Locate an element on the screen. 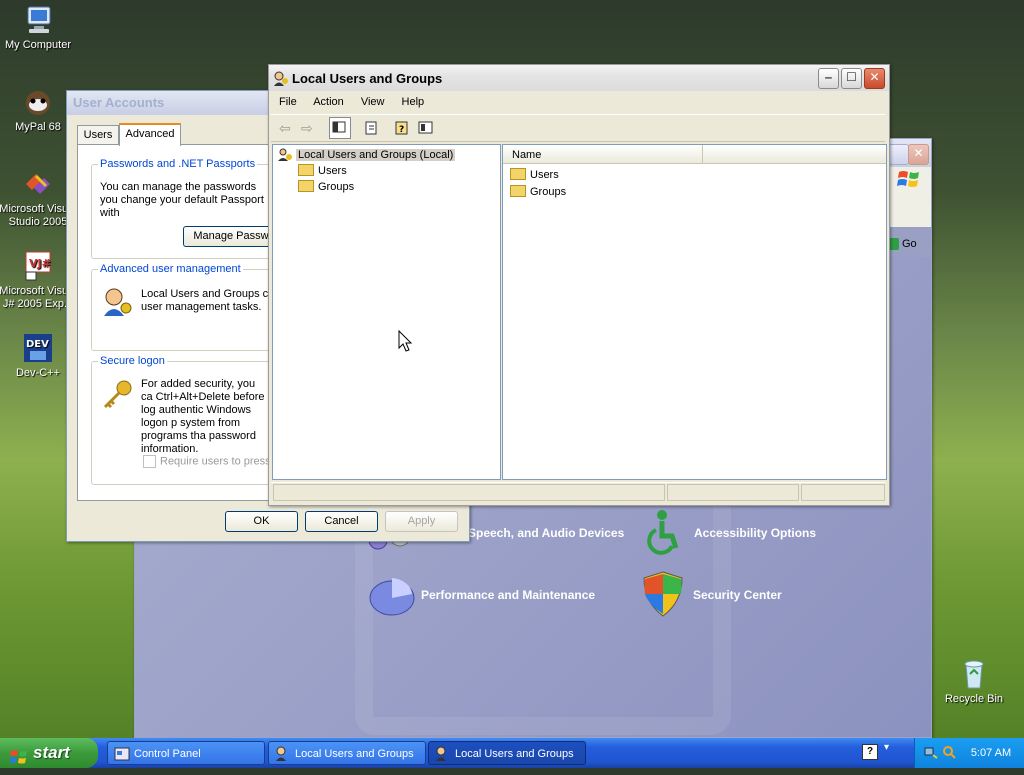 This screenshot has height=775, width=1024. performance-icon is located at coordinates (391, 595).